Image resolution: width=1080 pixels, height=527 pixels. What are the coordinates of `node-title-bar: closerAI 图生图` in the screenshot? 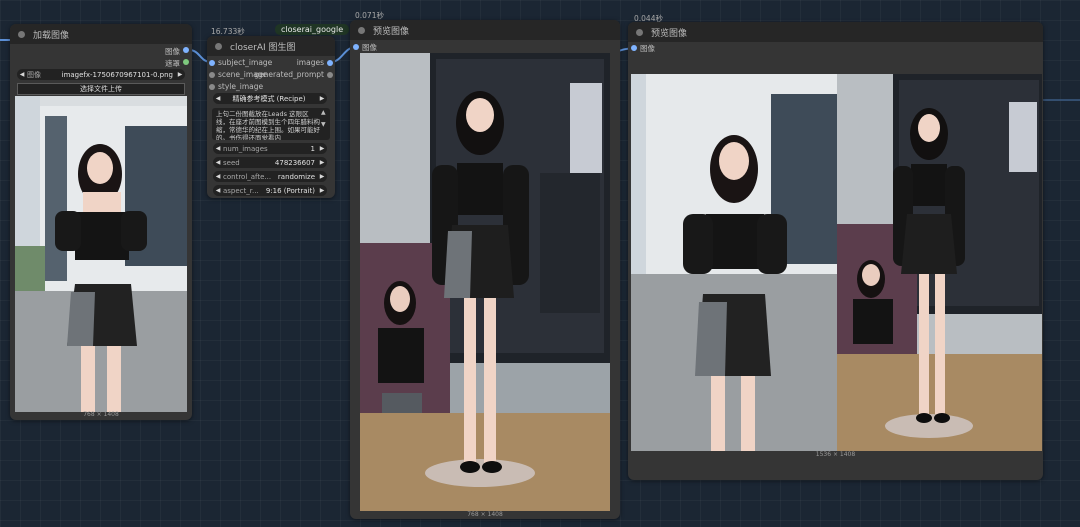 It's located at (271, 46).